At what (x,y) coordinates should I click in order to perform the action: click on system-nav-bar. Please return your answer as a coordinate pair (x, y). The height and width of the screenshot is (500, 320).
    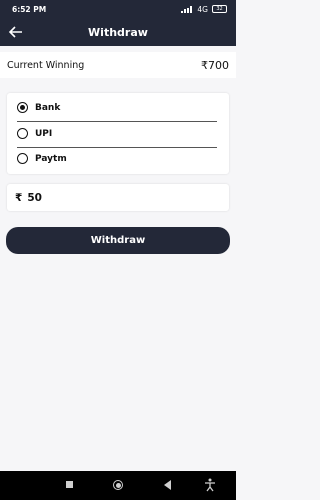
    Looking at the image, I should click on (118, 485).